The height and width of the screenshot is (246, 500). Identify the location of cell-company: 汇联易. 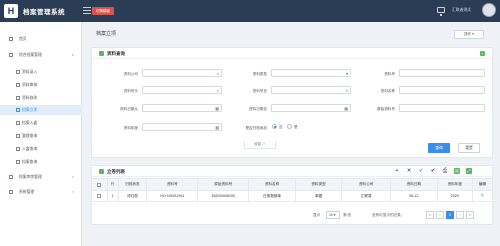
(366, 196).